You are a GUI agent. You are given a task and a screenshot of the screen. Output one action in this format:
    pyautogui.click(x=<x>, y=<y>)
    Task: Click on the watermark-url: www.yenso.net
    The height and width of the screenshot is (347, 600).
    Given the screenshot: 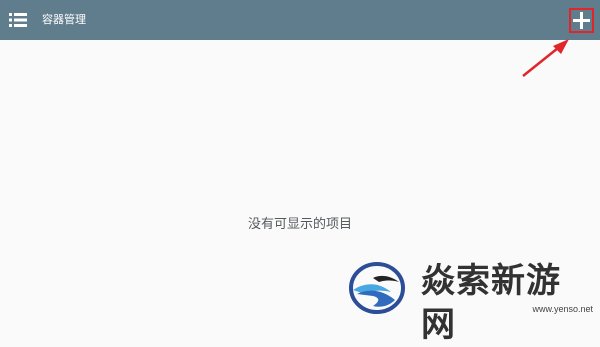 What is the action you would take?
    pyautogui.click(x=562, y=309)
    